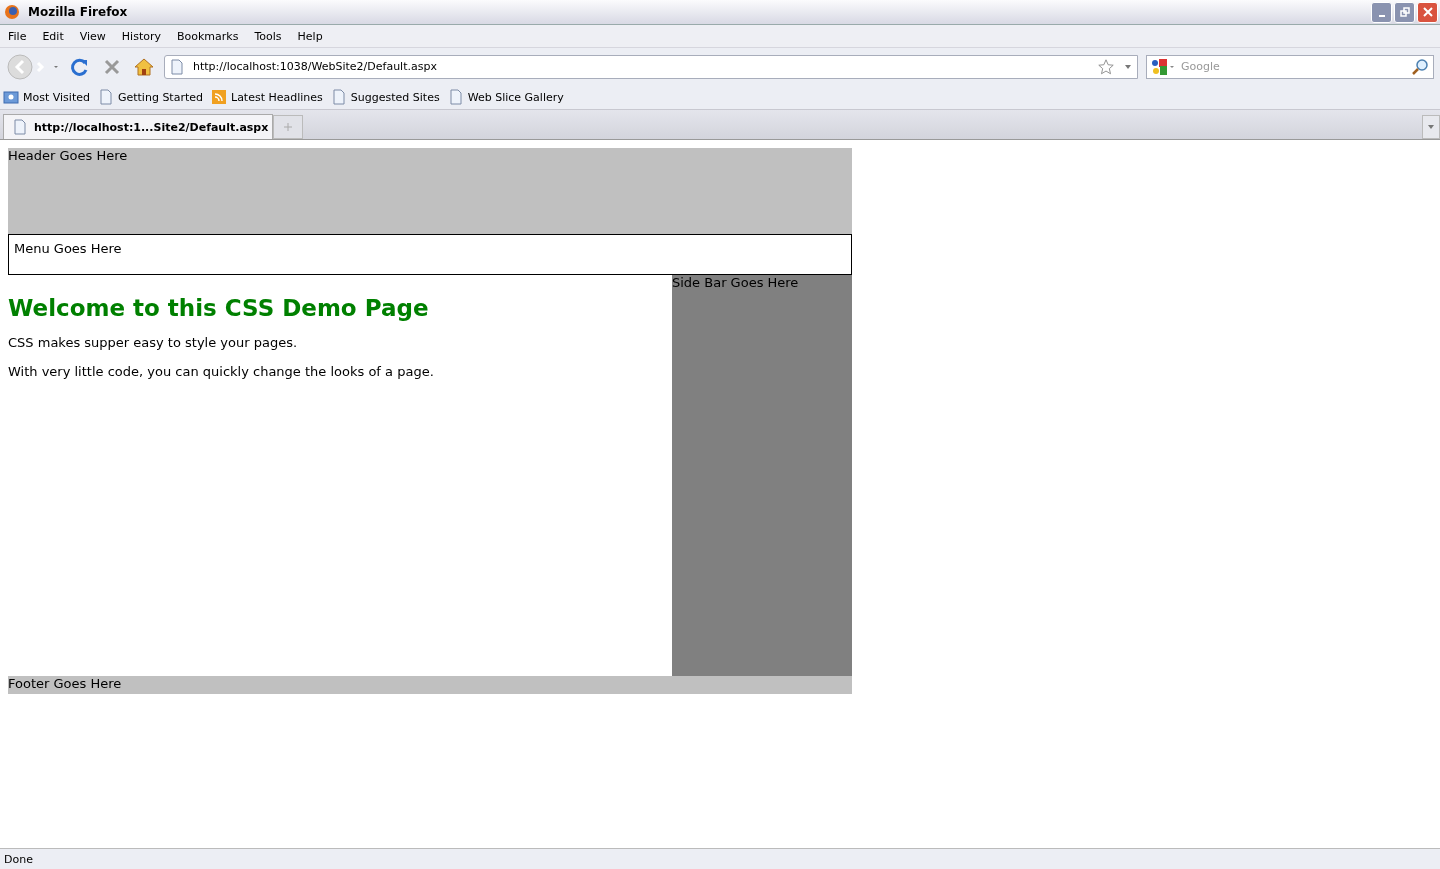  Describe the element at coordinates (651, 66) in the screenshot. I see `address-field: http://localhost:1038/WebSite2/Default.aspx` at that location.